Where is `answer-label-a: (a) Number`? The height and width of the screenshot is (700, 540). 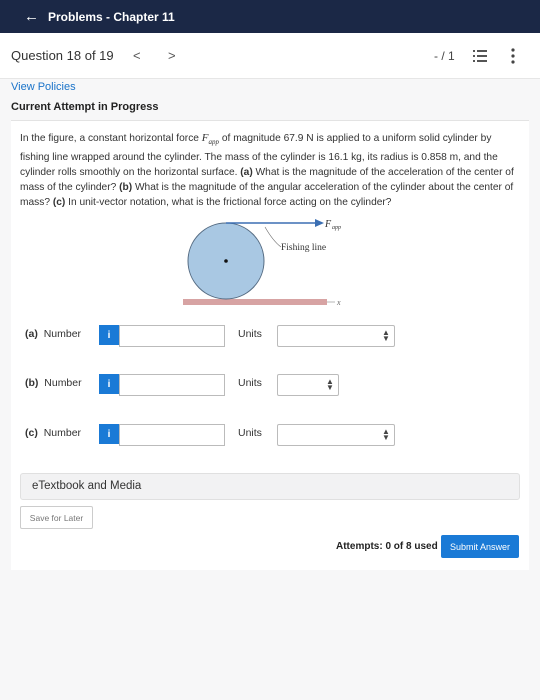 answer-label-a: (a) Number is located at coordinates (53, 334).